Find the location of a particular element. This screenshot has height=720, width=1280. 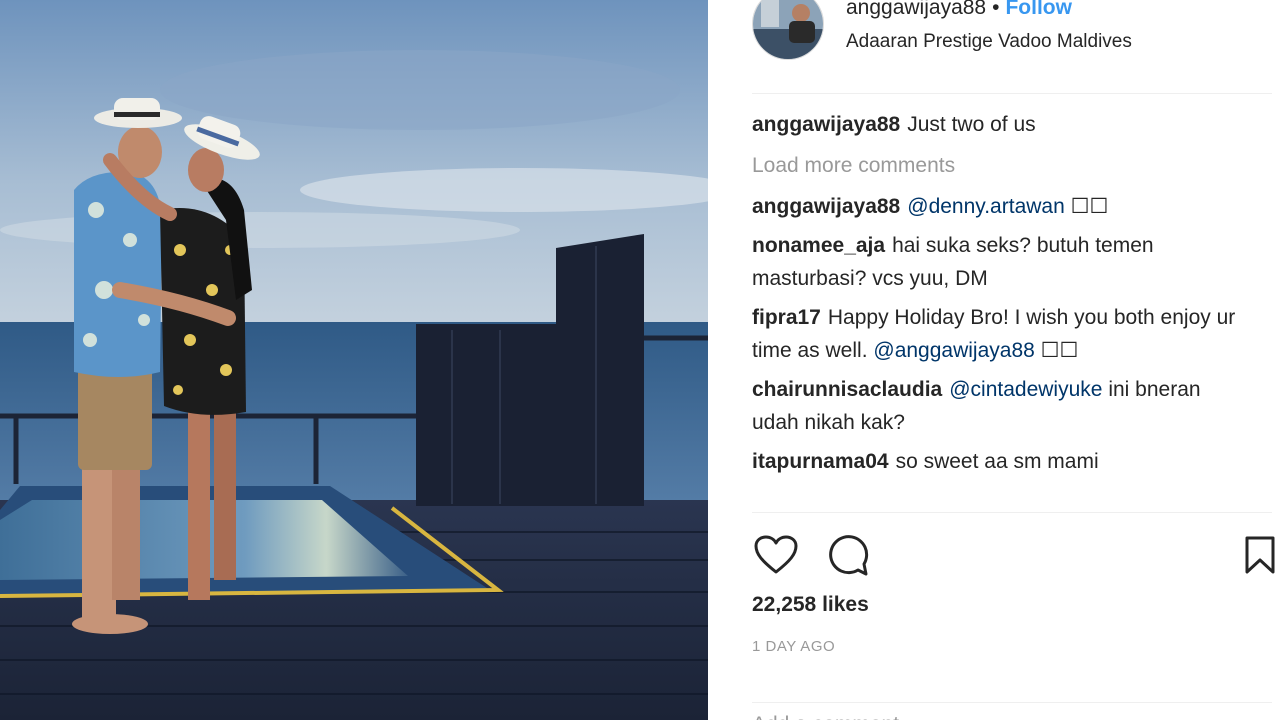

comment-mention: @cintadewiyuke is located at coordinates (1025, 389).